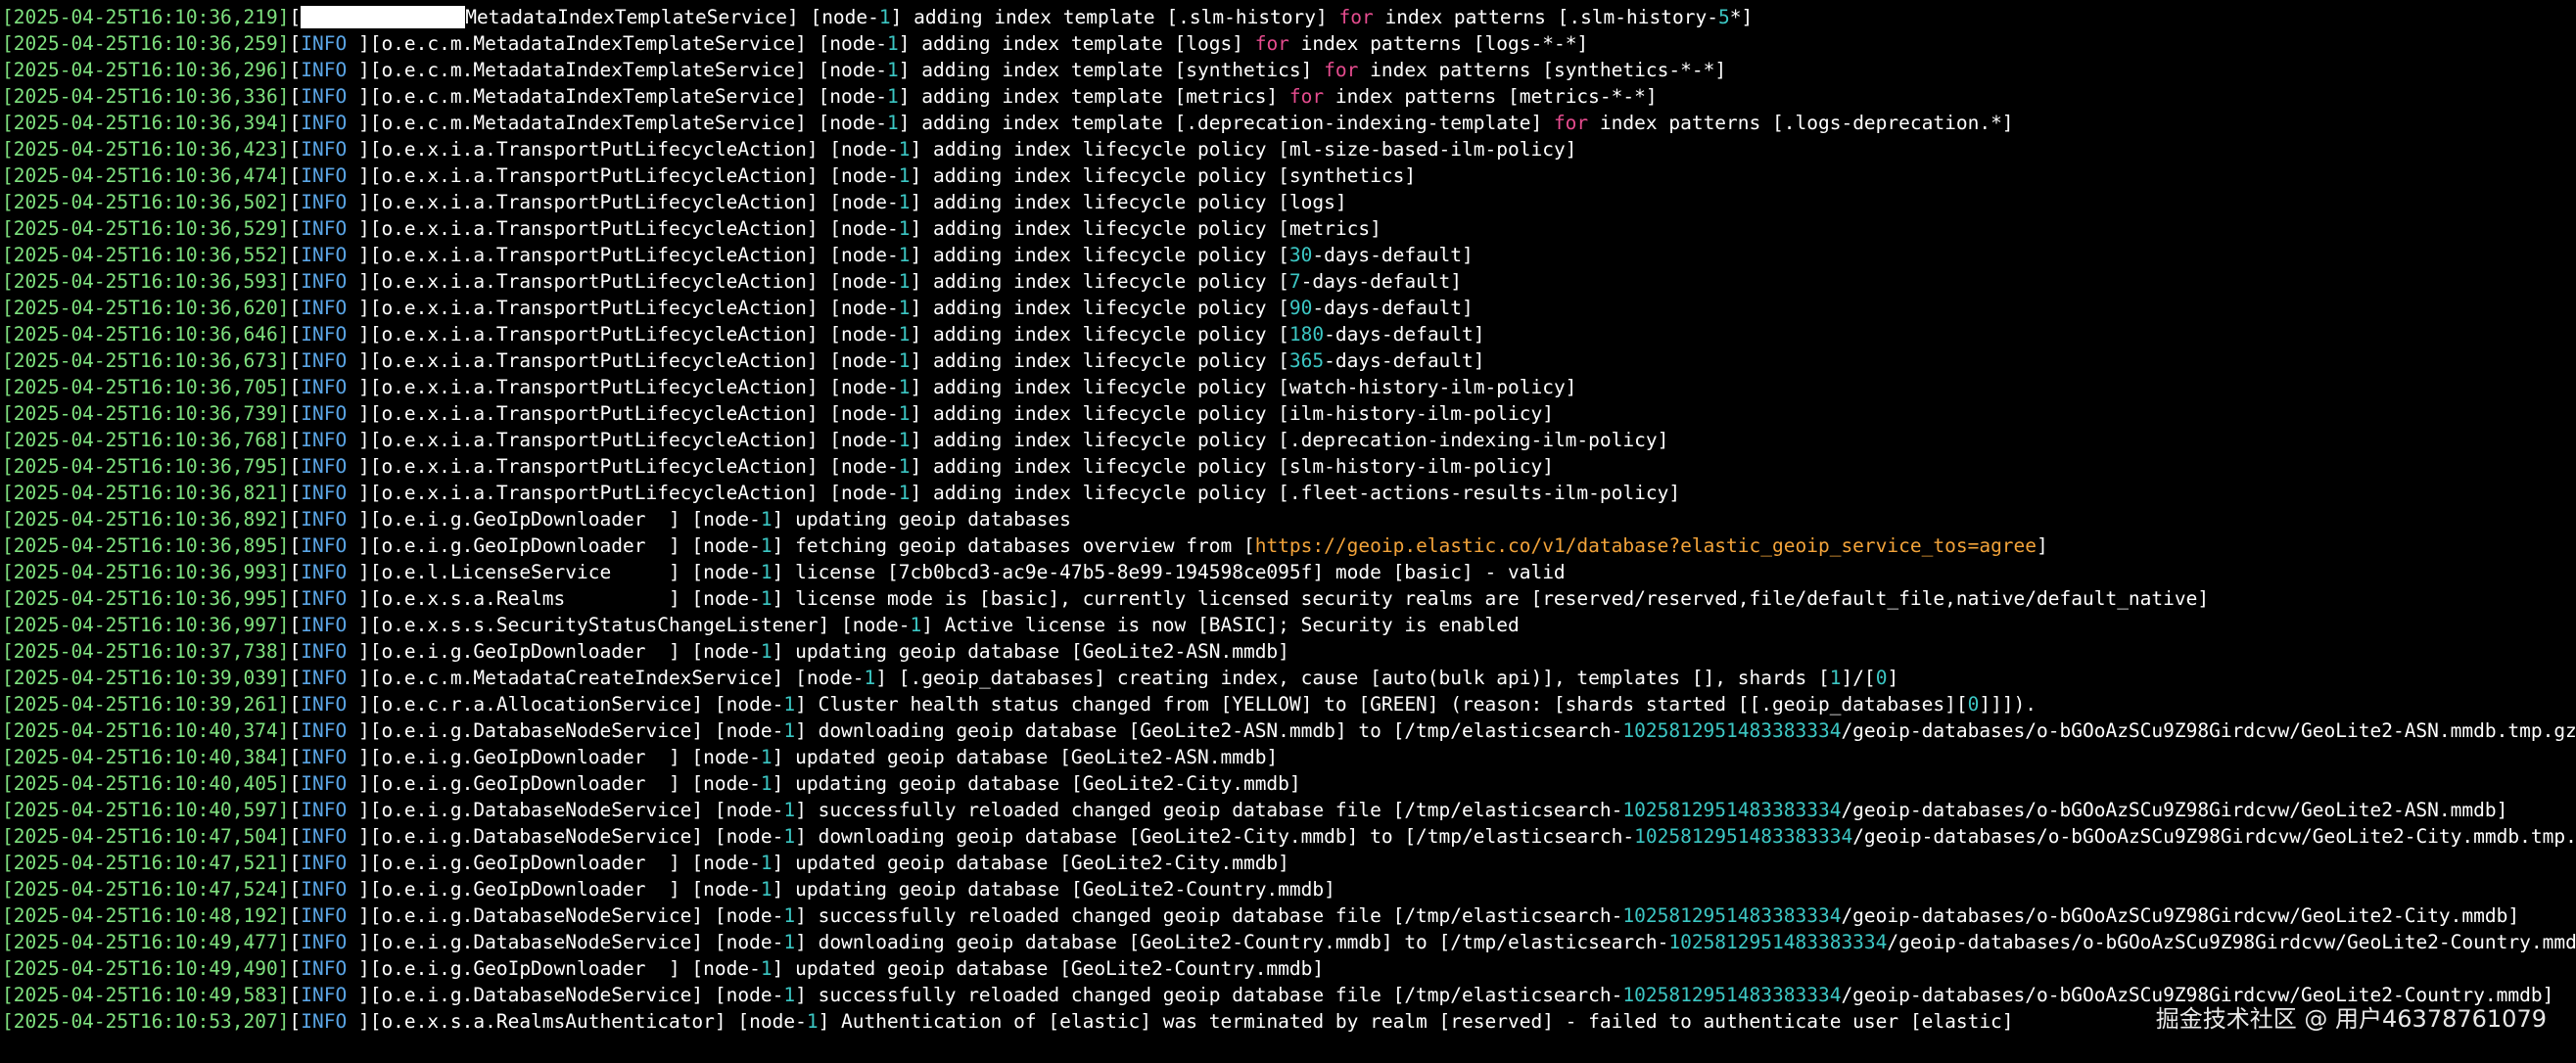 The width and height of the screenshot is (2576, 1063). I want to click on log-timestamp: [2025-04-25T16:10:53,207], so click(146, 1022).